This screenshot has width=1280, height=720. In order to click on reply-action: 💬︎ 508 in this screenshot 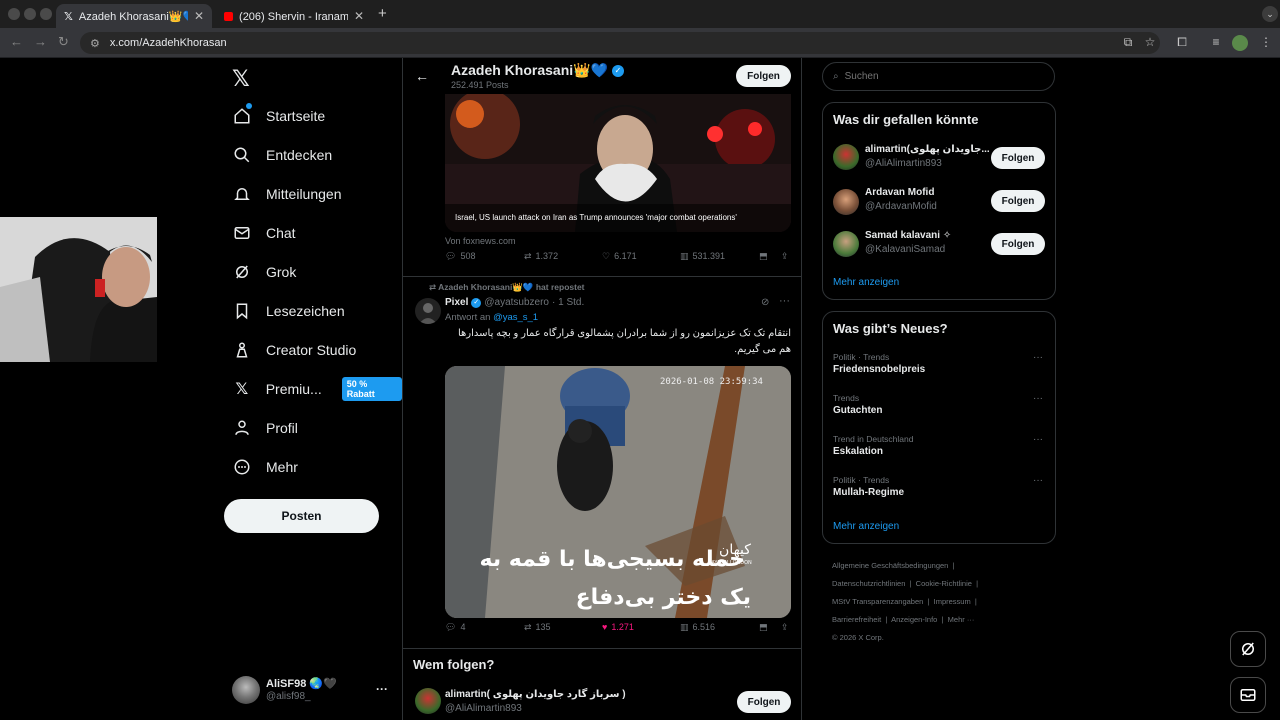, I will do `click(460, 256)`.